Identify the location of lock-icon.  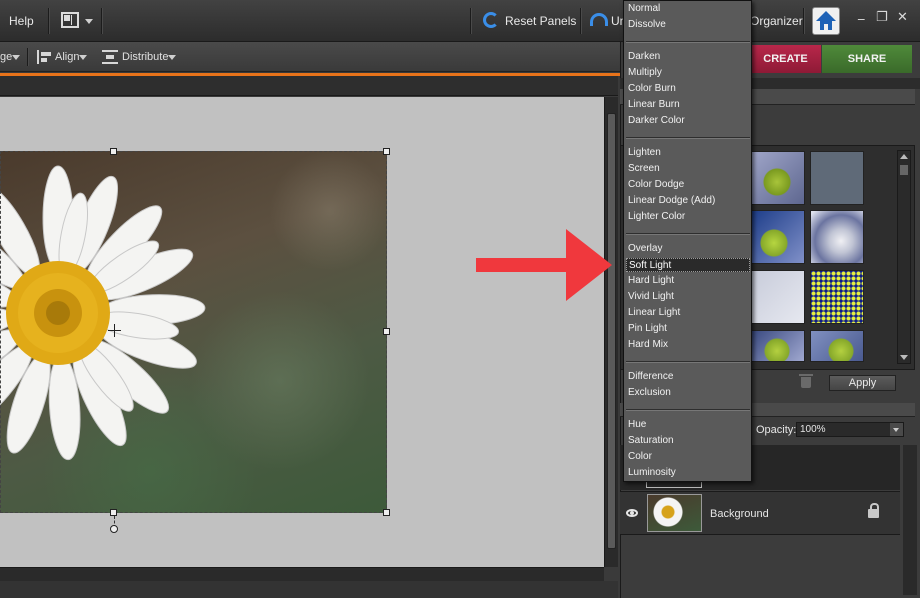
(873, 510).